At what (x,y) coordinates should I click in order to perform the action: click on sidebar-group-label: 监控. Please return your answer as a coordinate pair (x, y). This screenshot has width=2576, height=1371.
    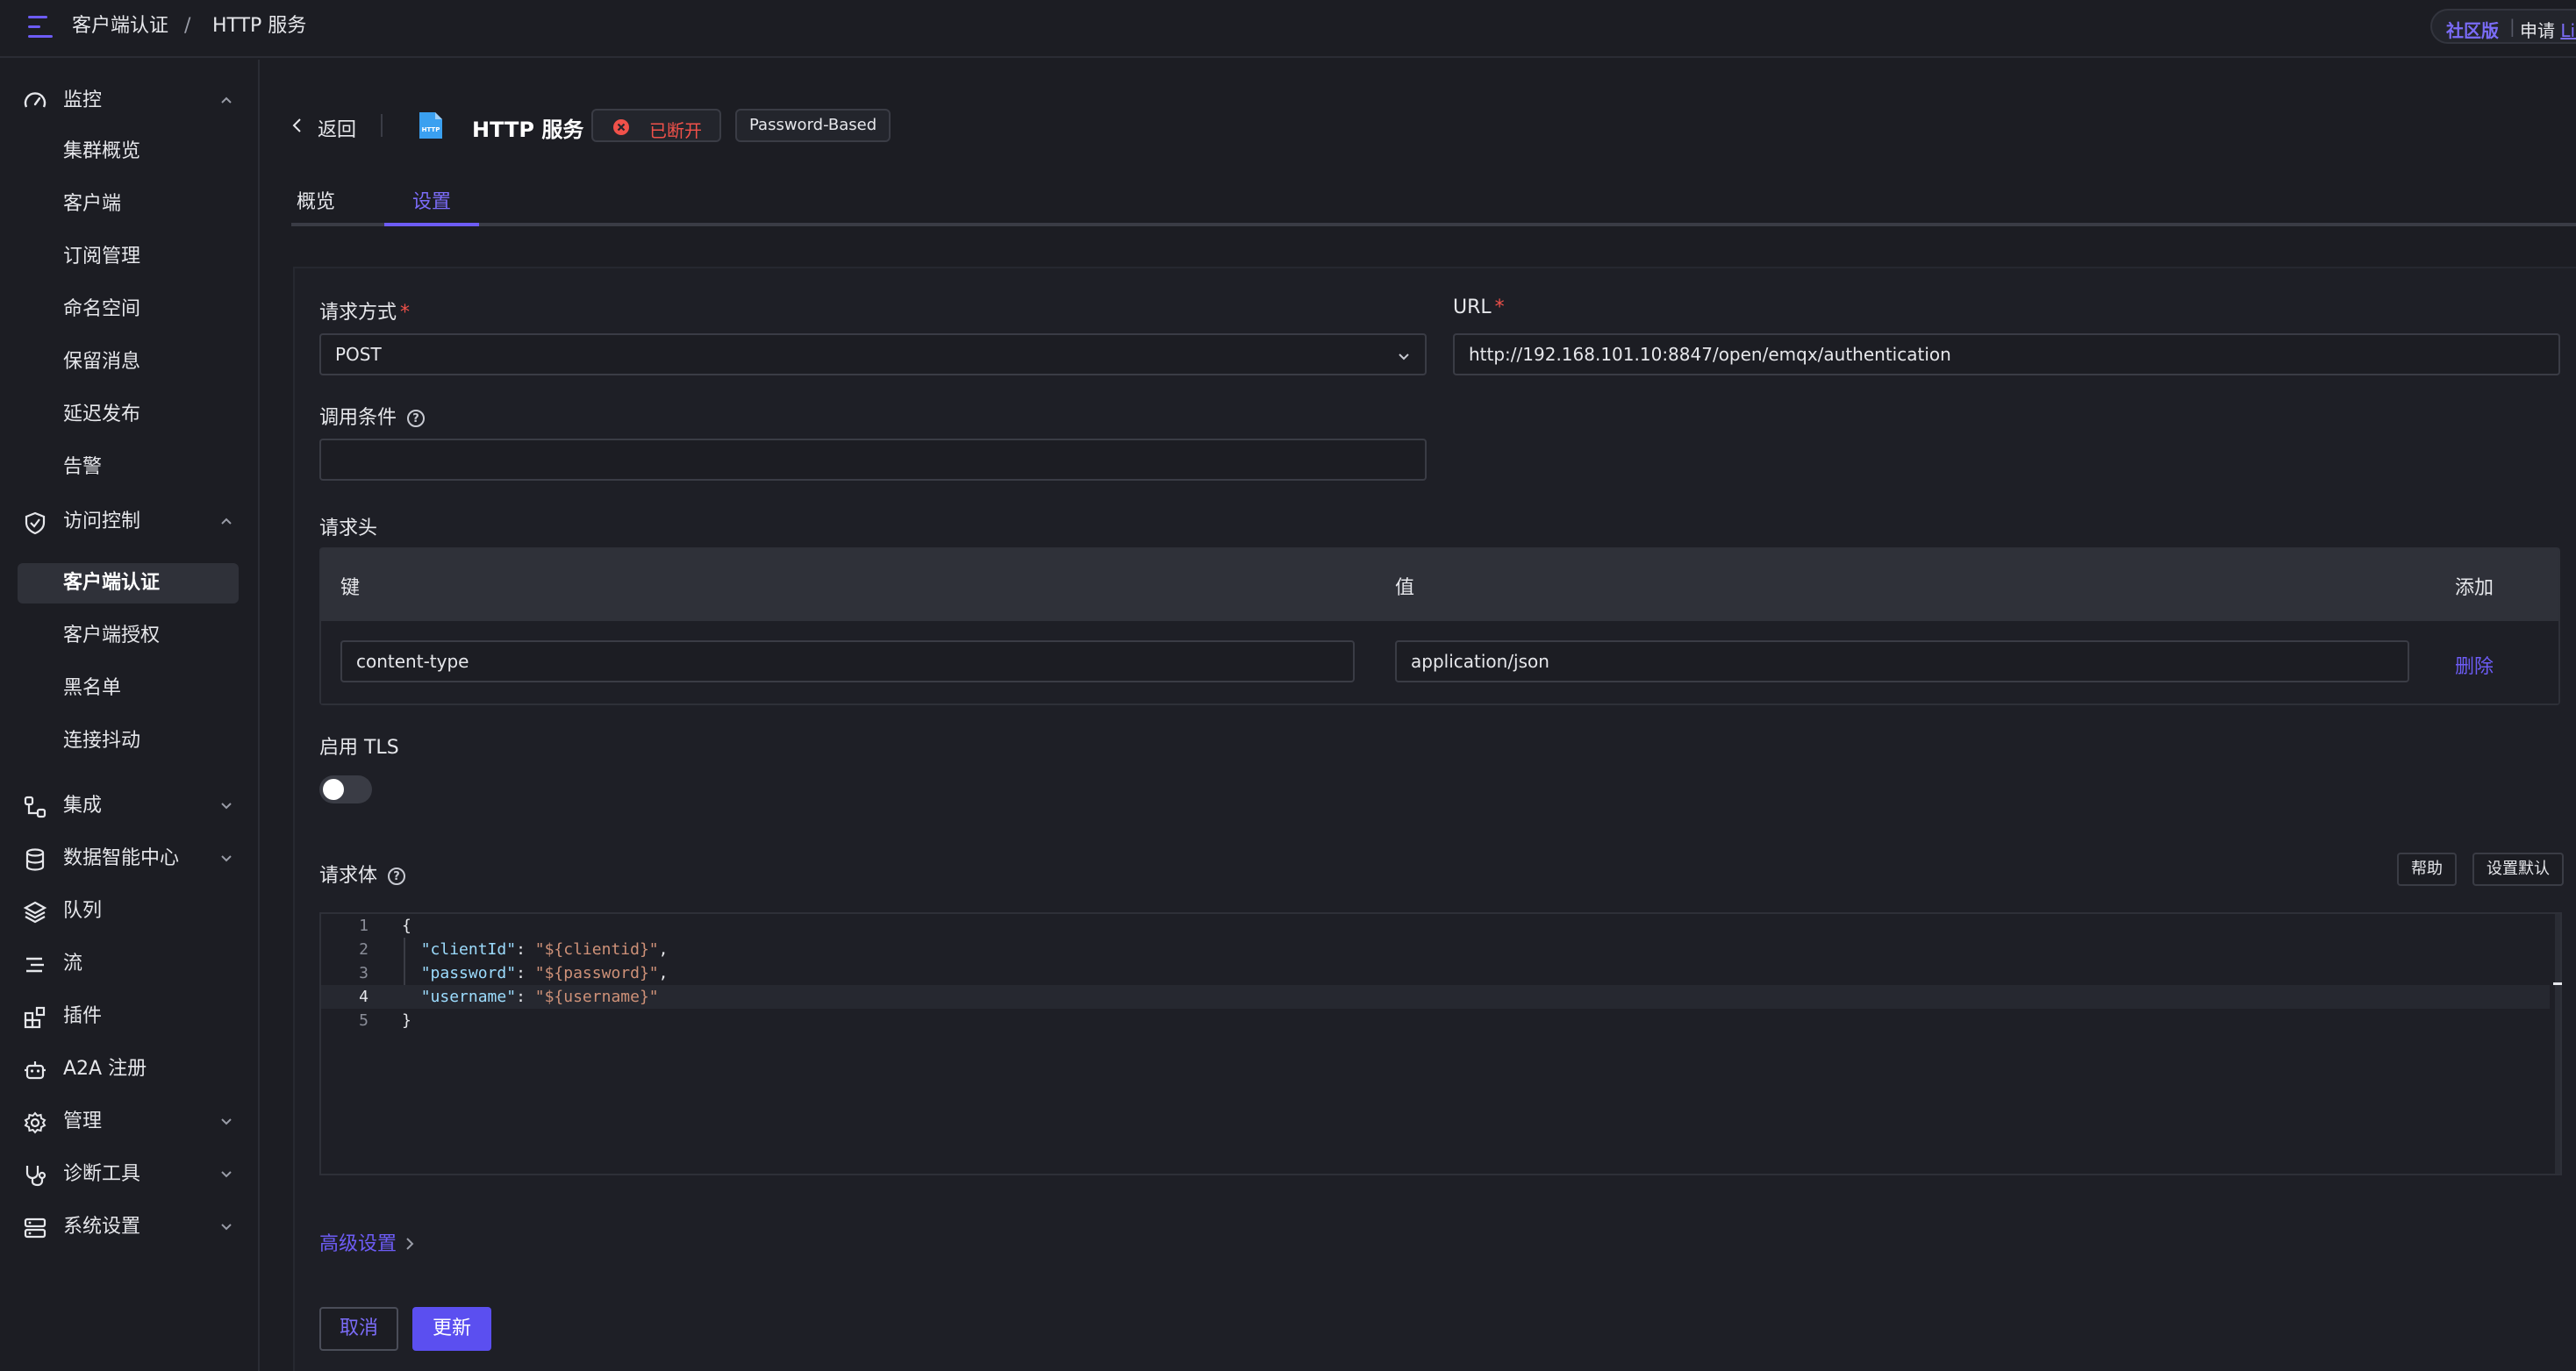
    Looking at the image, I should click on (83, 100).